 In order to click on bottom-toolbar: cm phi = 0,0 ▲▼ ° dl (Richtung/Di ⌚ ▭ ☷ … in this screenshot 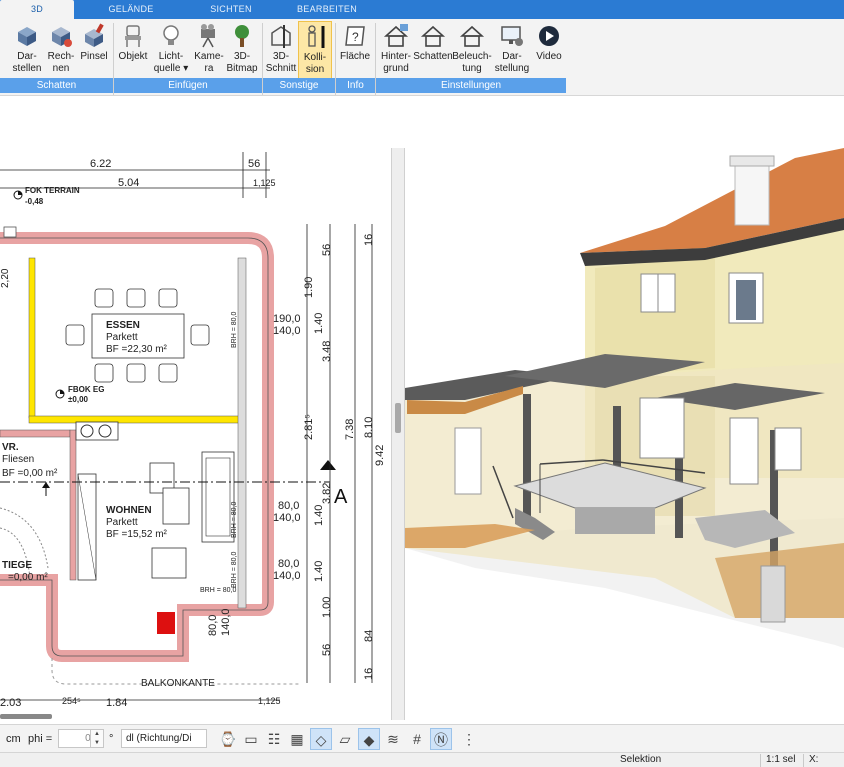, I will do `click(422, 738)`.